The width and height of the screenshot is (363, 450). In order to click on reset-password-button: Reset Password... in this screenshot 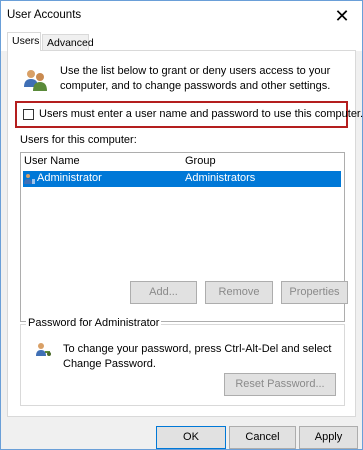, I will do `click(280, 384)`.